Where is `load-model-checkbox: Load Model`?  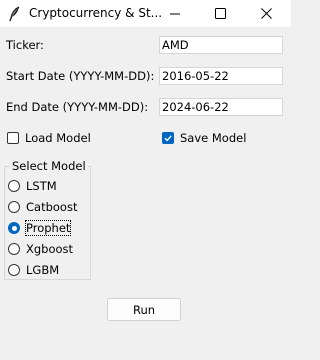
load-model-checkbox: Load Model is located at coordinates (49, 138).